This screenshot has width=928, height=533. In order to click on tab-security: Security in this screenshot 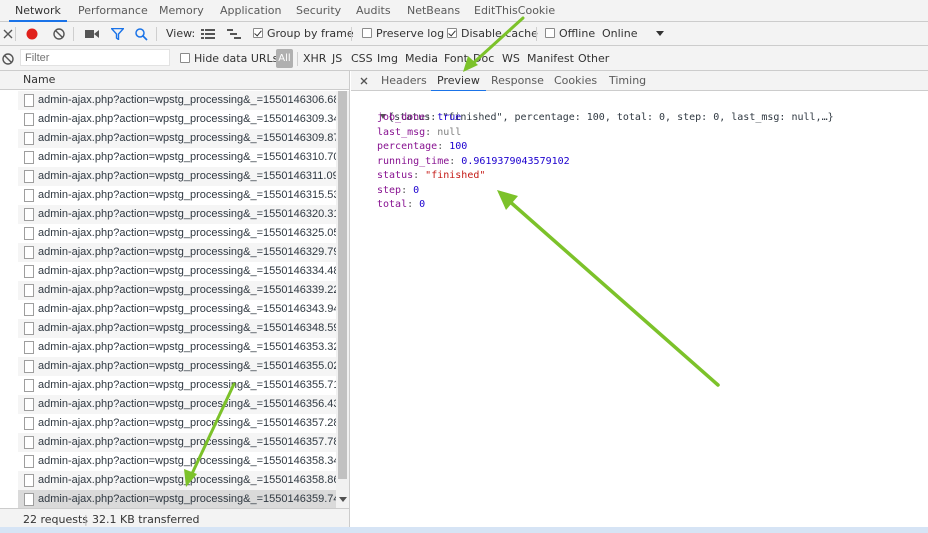, I will do `click(318, 10)`.